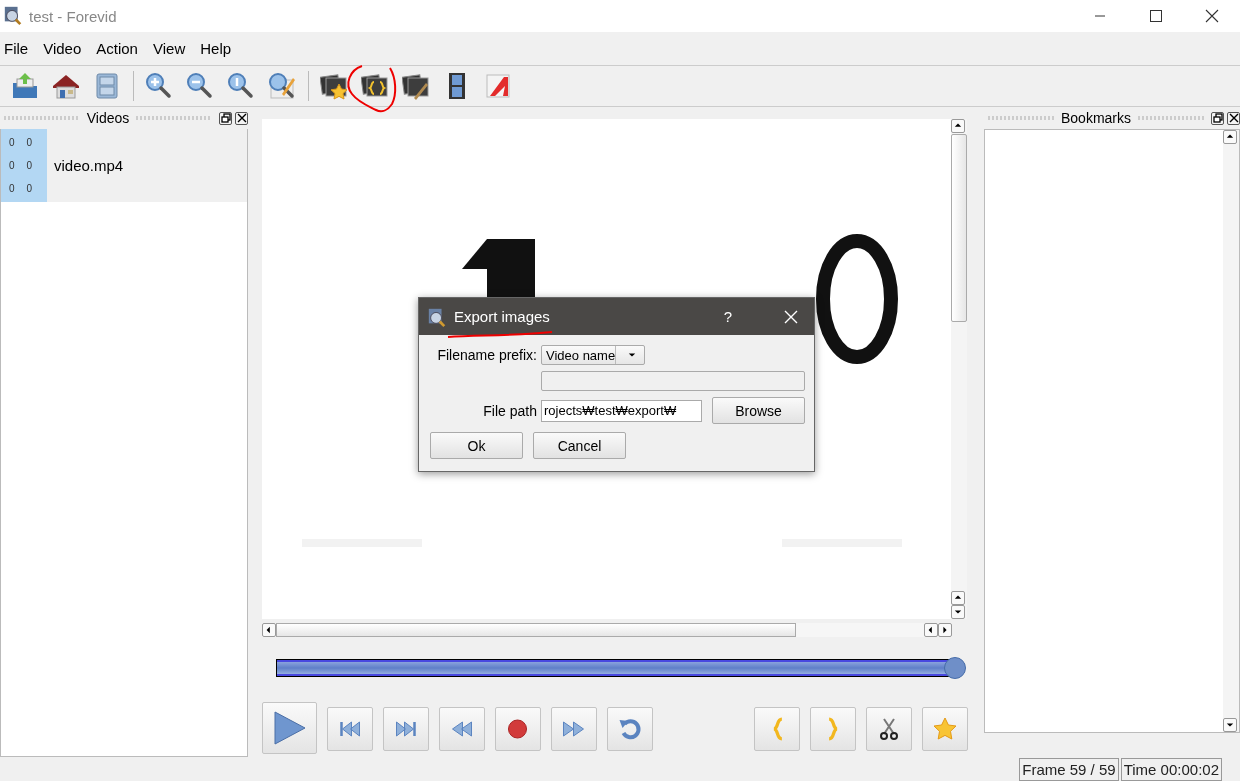  I want to click on help-button: ?, so click(727, 316).